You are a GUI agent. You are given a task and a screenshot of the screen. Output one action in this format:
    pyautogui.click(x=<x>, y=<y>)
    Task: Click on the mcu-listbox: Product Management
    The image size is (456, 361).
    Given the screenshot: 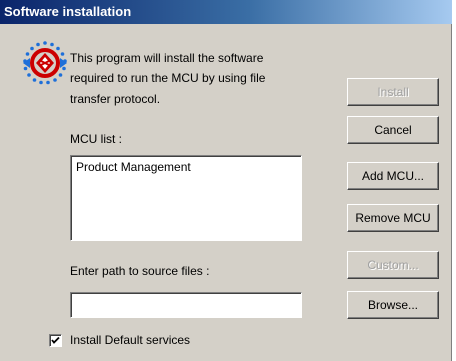 What is the action you would take?
    pyautogui.click(x=186, y=198)
    